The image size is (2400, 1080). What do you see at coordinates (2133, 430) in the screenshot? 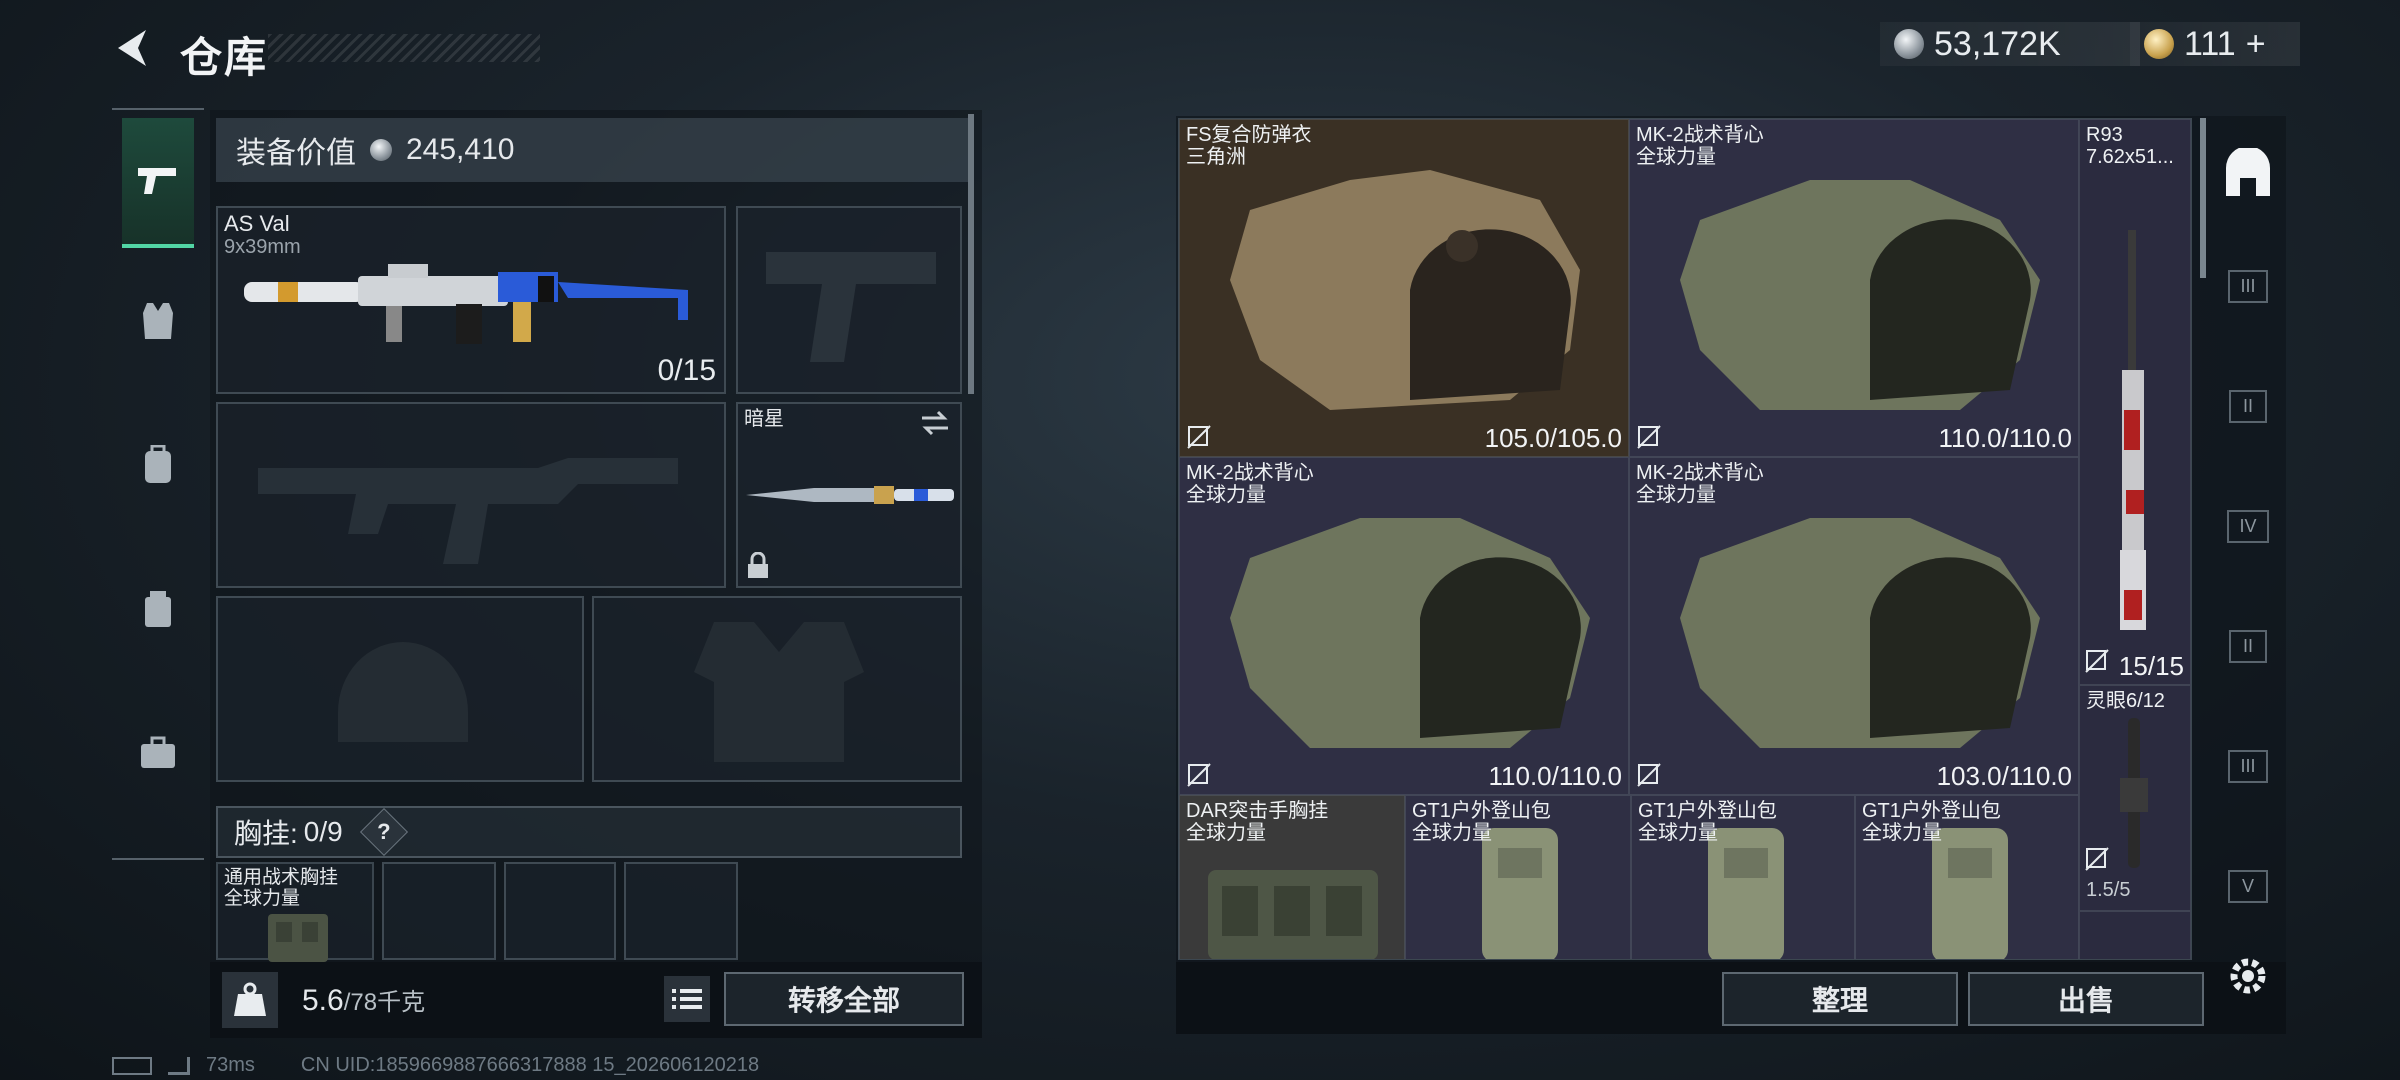
I see `r93-rifle-image` at bounding box center [2133, 430].